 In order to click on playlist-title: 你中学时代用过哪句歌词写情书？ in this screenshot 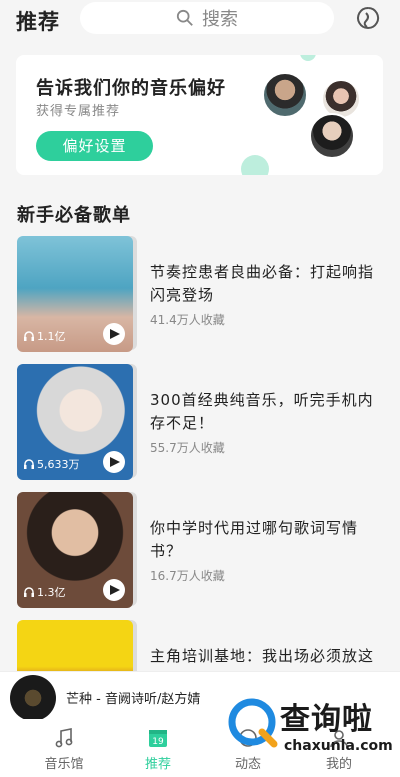, I will do `click(254, 539)`.